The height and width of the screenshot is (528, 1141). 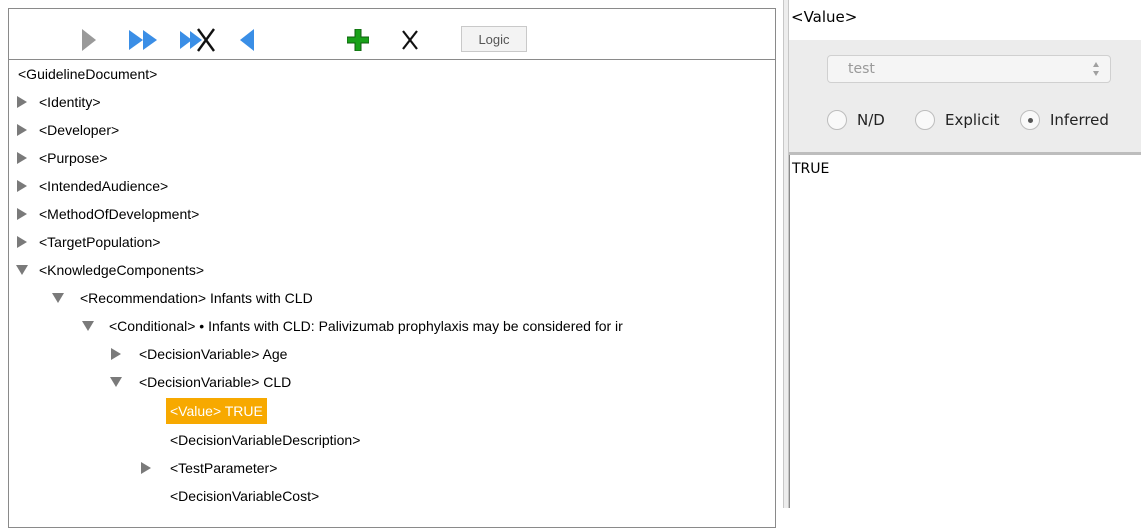 What do you see at coordinates (87, 75) in the screenshot?
I see `tree-root: <GuidelineDocument>` at bounding box center [87, 75].